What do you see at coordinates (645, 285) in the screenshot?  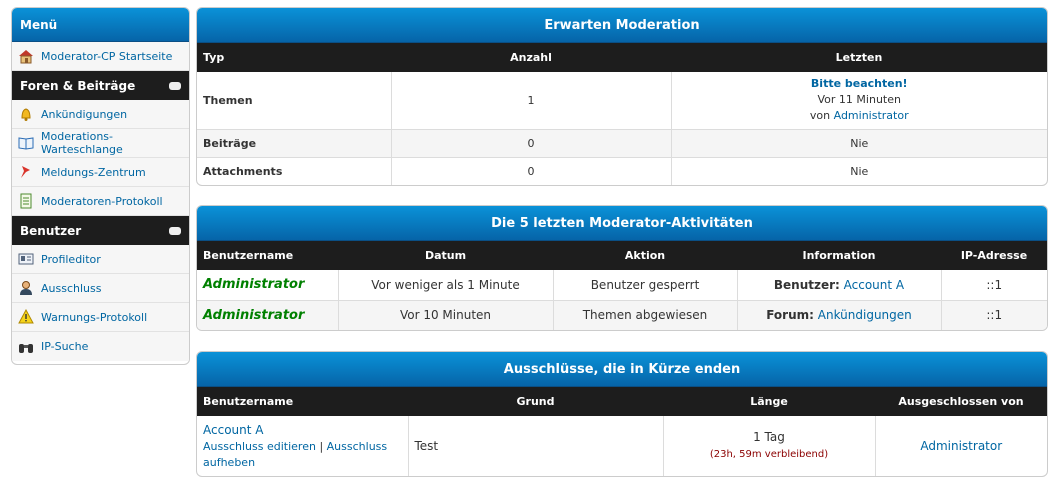 I see `action-cell: Benutzer gesperrt` at bounding box center [645, 285].